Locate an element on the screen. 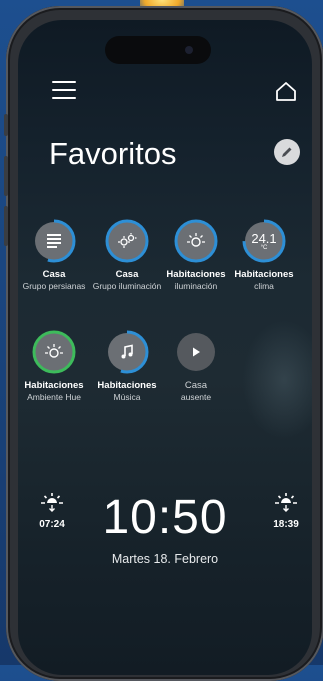 The width and height of the screenshot is (323, 681). music-note-icon is located at coordinates (127, 351).